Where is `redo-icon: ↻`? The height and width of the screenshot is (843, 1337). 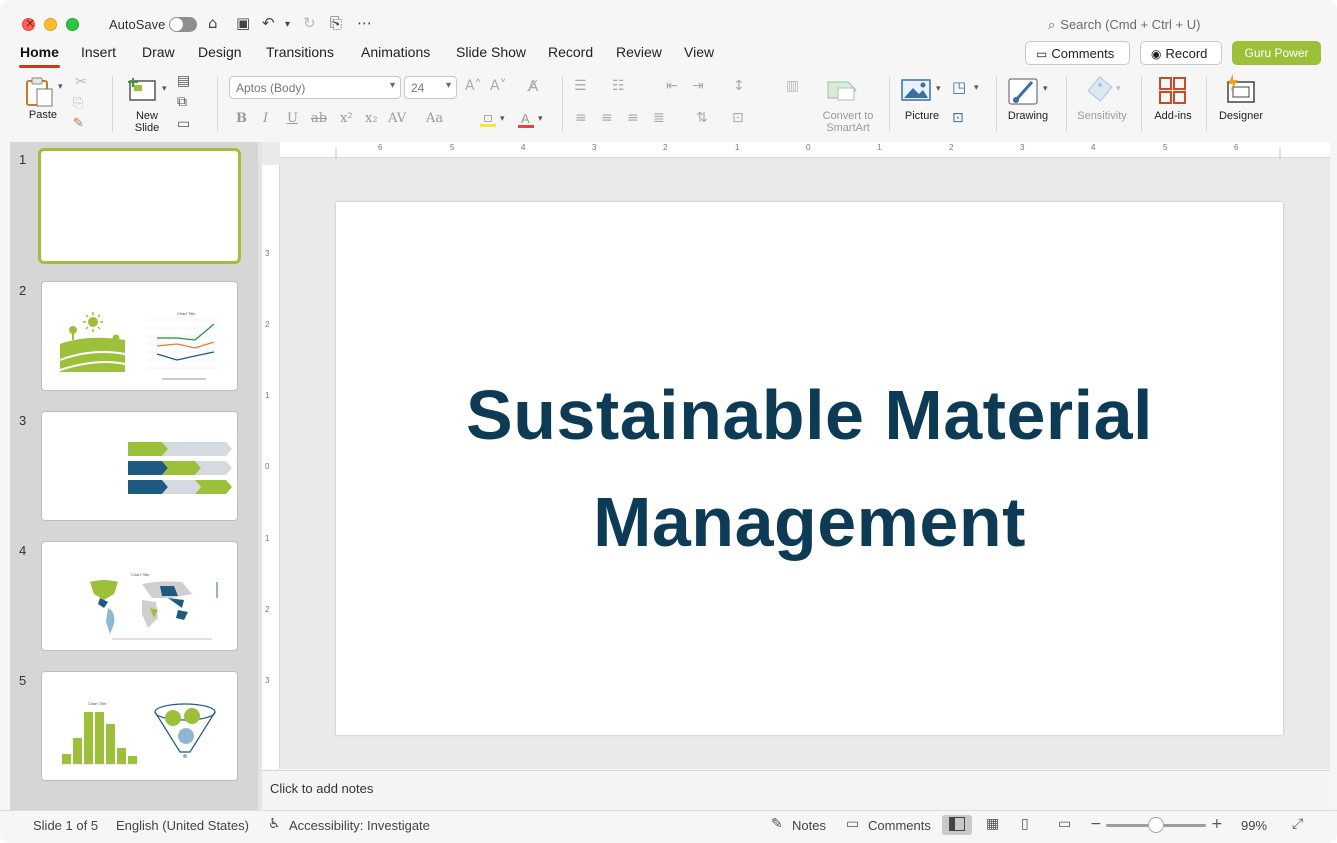
redo-icon: ↻ is located at coordinates (309, 23).